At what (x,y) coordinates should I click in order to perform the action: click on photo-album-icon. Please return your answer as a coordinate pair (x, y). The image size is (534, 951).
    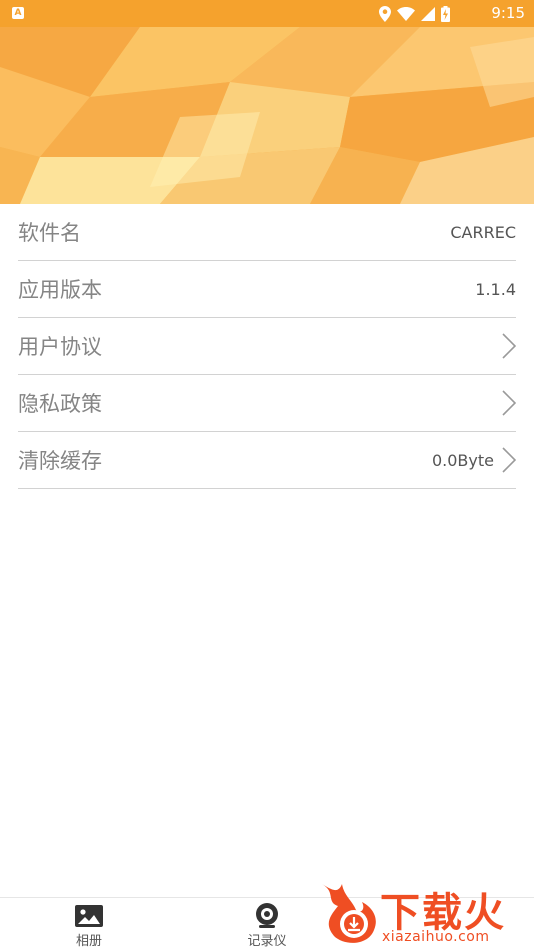
    Looking at the image, I should click on (89, 916).